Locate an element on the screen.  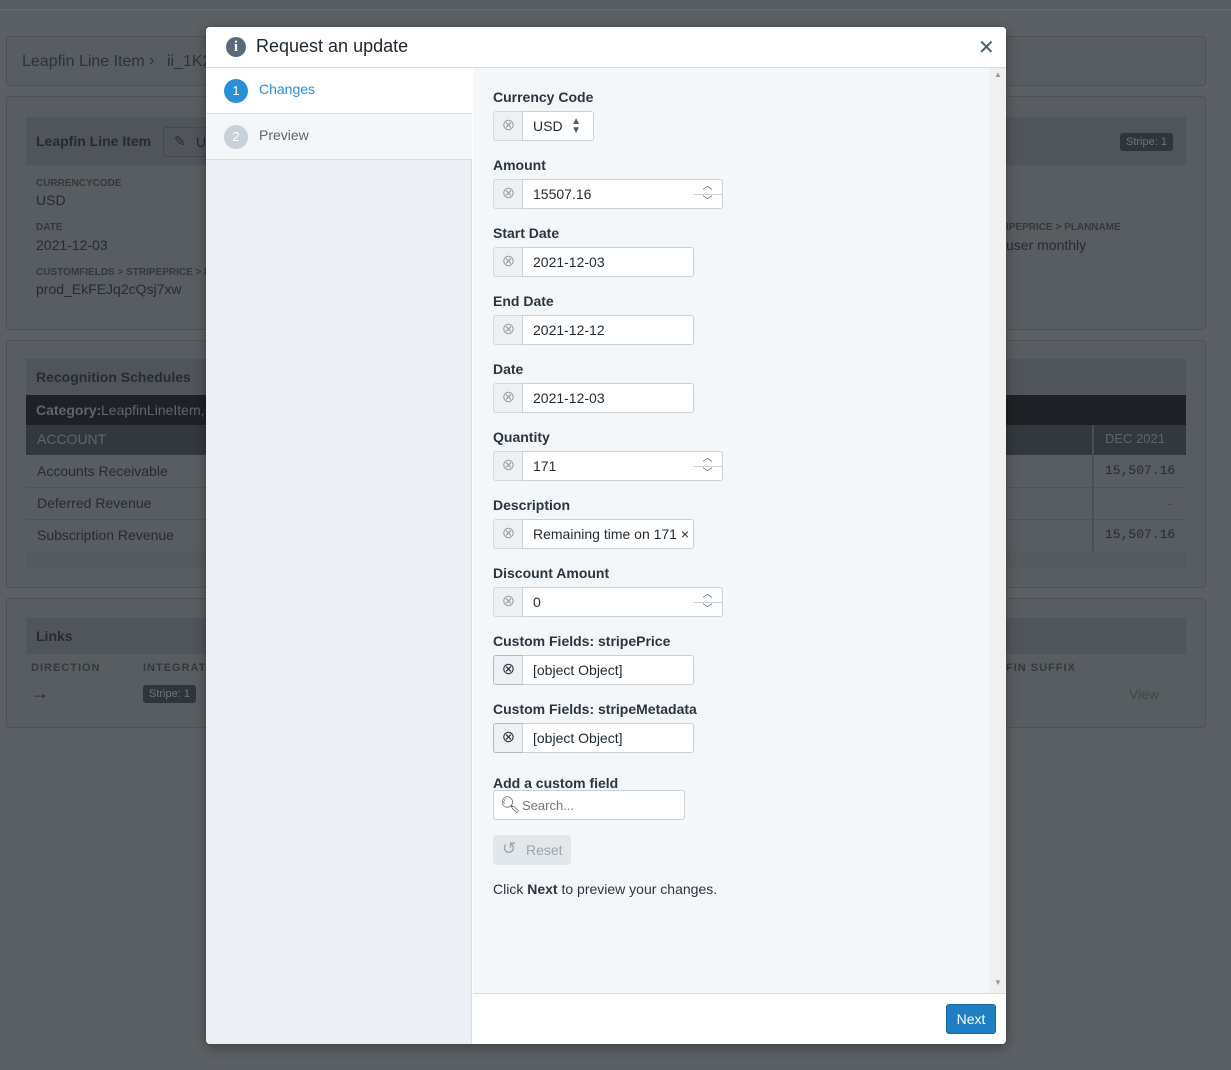
currency-code-input: USD ▲ ▼ is located at coordinates (558, 126).